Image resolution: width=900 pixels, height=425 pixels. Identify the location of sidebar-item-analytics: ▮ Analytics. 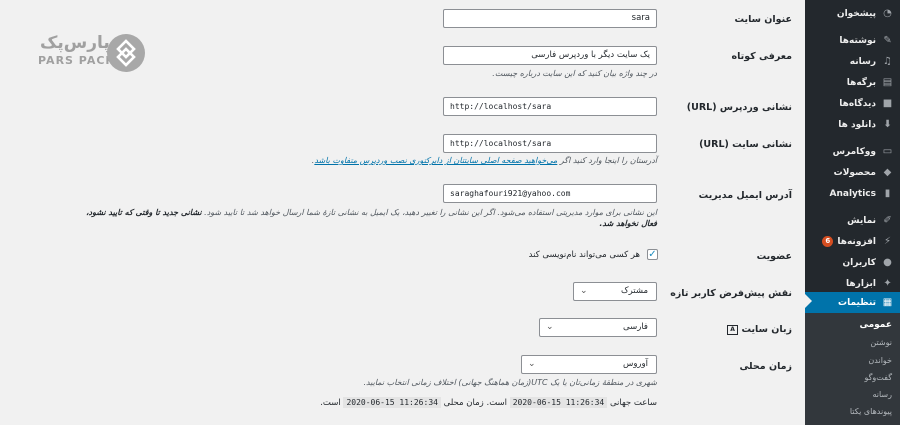
(852, 193).